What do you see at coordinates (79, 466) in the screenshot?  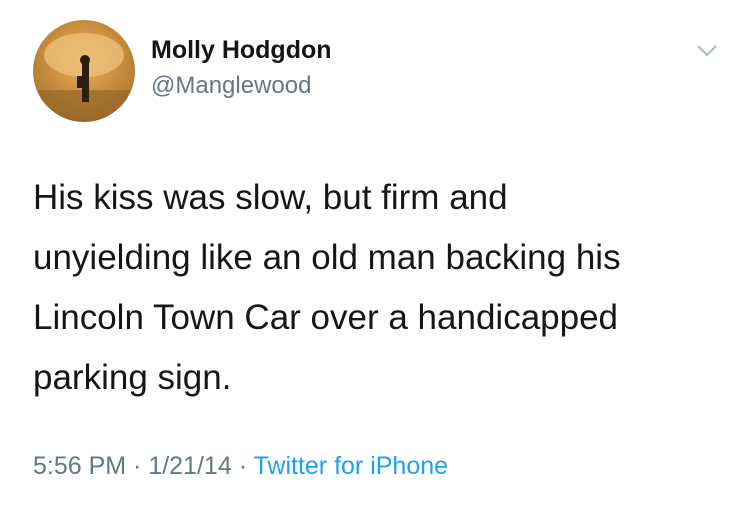 I see `tweet-time: 5:56 PM` at bounding box center [79, 466].